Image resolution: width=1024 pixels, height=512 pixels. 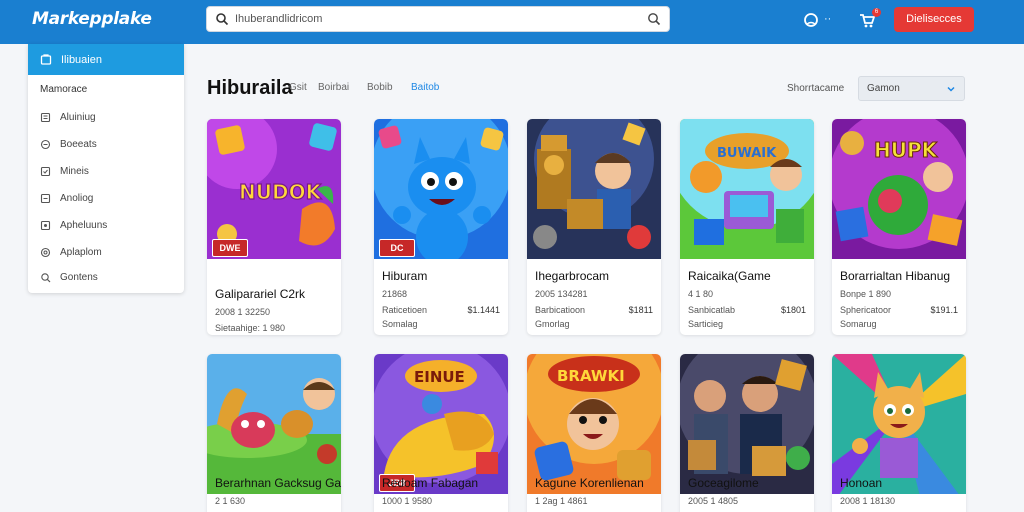 What do you see at coordinates (106, 278) in the screenshot?
I see `sidebar-item-7: Gontens` at bounding box center [106, 278].